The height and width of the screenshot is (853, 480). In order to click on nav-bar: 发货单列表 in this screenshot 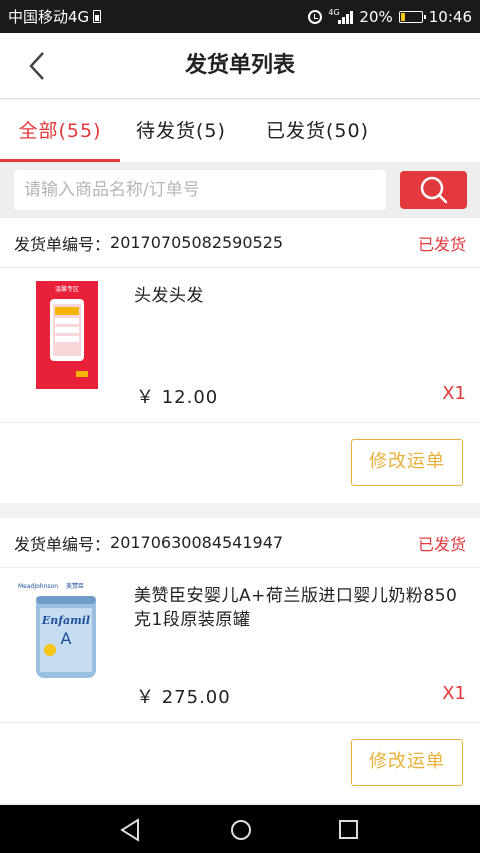, I will do `click(240, 66)`.